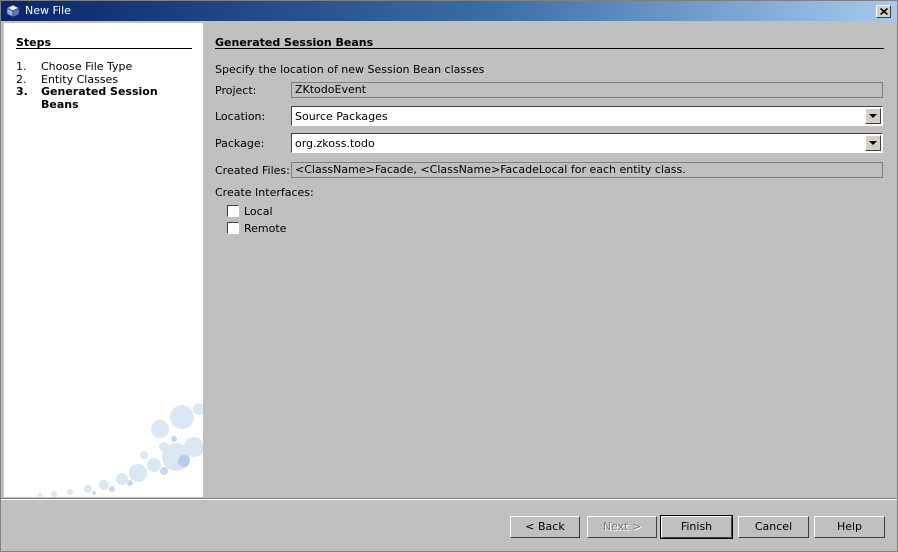 The width and height of the screenshot is (898, 552). I want to click on close-button, so click(883, 11).